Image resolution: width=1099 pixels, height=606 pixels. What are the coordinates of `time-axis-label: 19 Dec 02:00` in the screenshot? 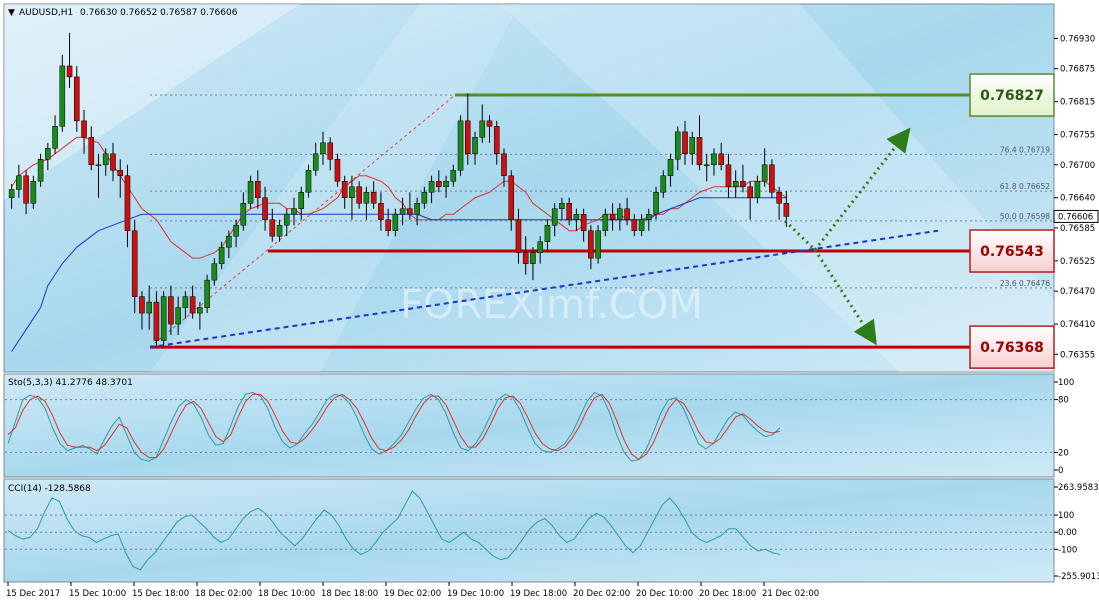 It's located at (412, 594).